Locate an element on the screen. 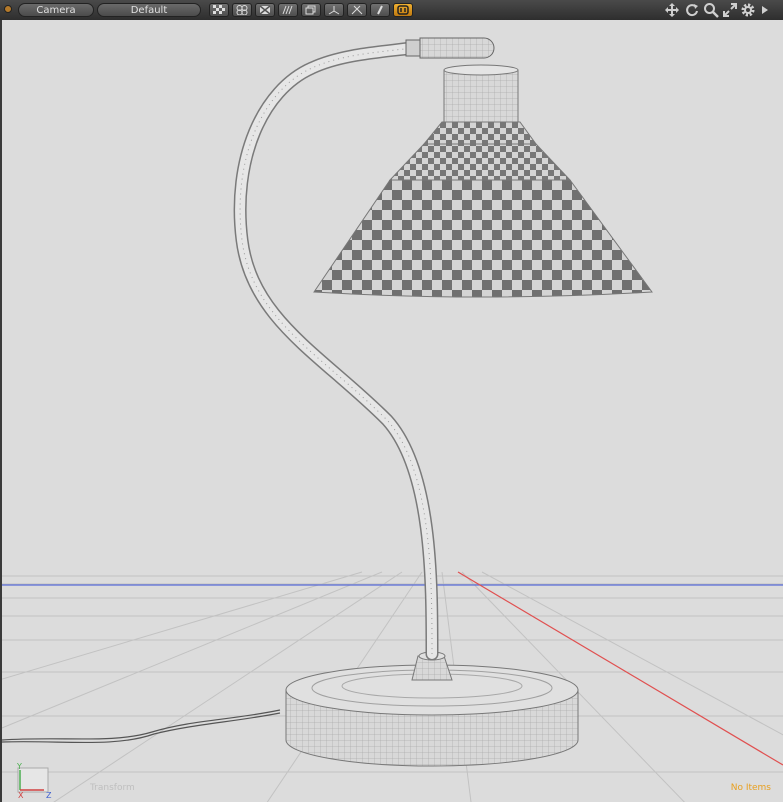 The image size is (783, 802). layers-view-button is located at coordinates (311, 10).